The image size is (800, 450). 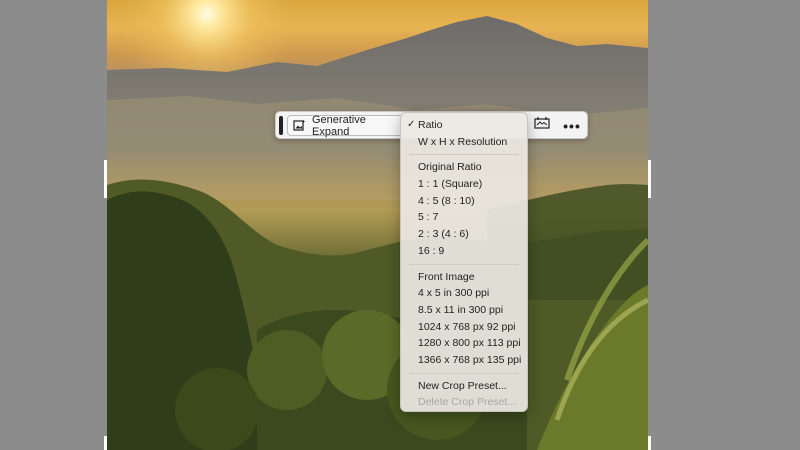 What do you see at coordinates (649, 443) in the screenshot?
I see `crop-handle-bottom-right` at bounding box center [649, 443].